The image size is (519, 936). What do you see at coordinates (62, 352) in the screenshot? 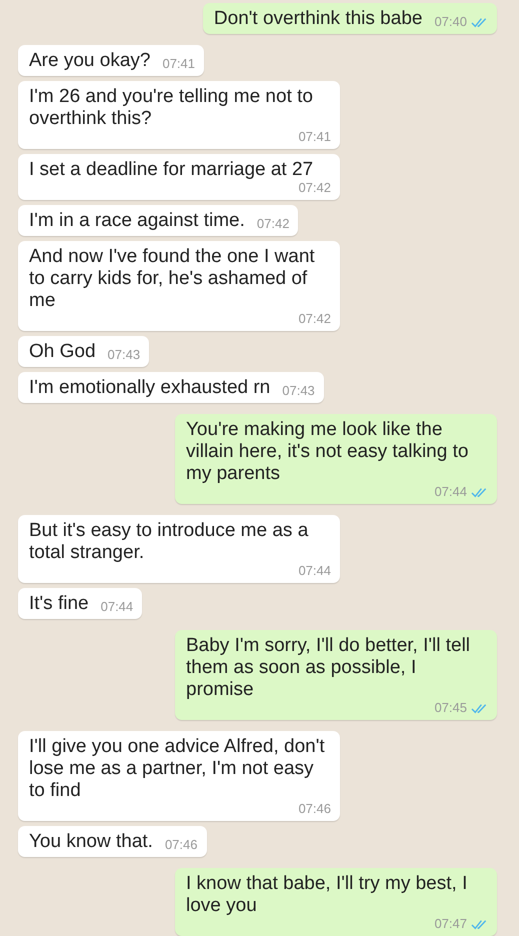
I see `message-text: Oh God` at bounding box center [62, 352].